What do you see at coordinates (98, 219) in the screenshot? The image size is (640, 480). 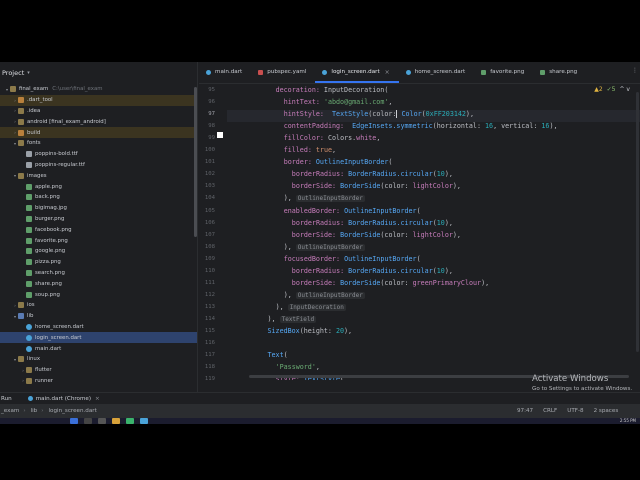 I see `tree-item: burger.png` at bounding box center [98, 219].